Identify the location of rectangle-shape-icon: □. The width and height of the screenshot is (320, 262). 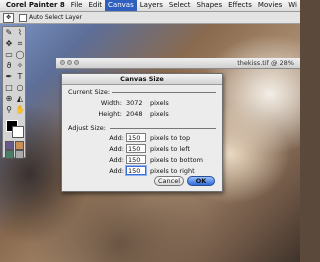
(9, 88).